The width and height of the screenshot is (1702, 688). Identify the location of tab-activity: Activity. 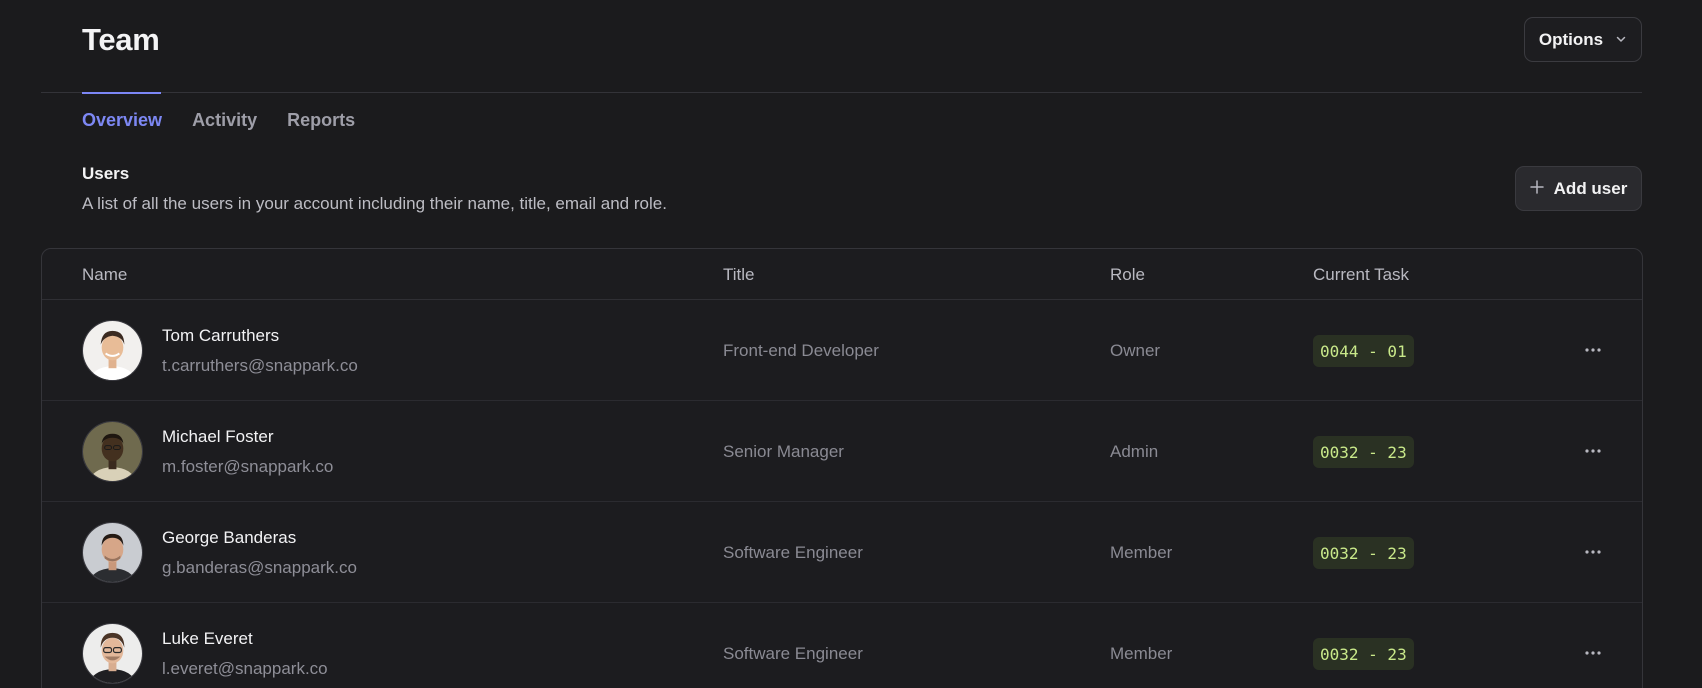
(224, 120).